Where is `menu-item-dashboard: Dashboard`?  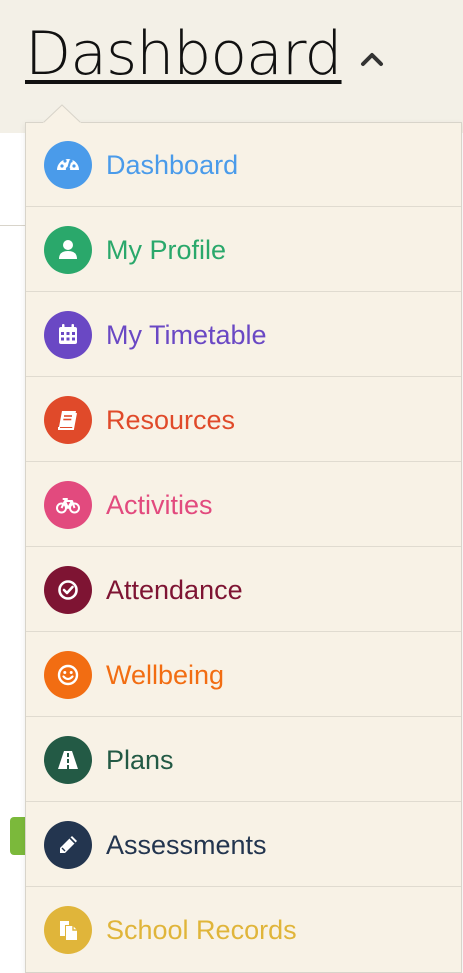 menu-item-dashboard: Dashboard is located at coordinates (243, 165).